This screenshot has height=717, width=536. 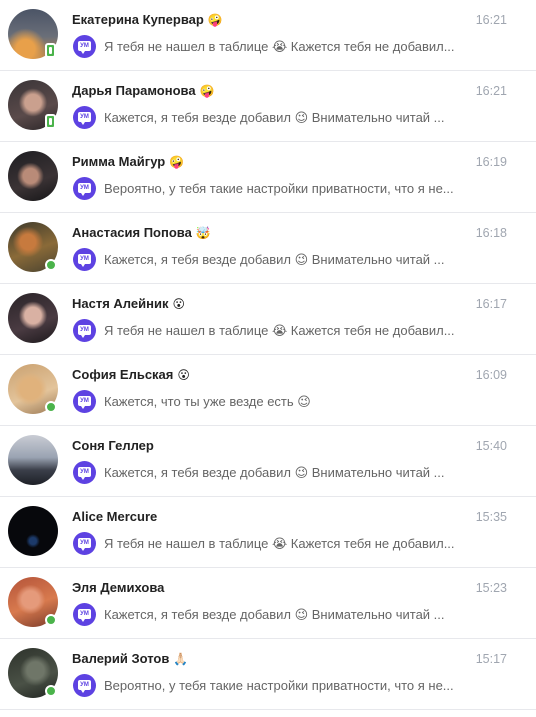 I want to click on contact-name-text: Дарья Парамонова, so click(x=134, y=90).